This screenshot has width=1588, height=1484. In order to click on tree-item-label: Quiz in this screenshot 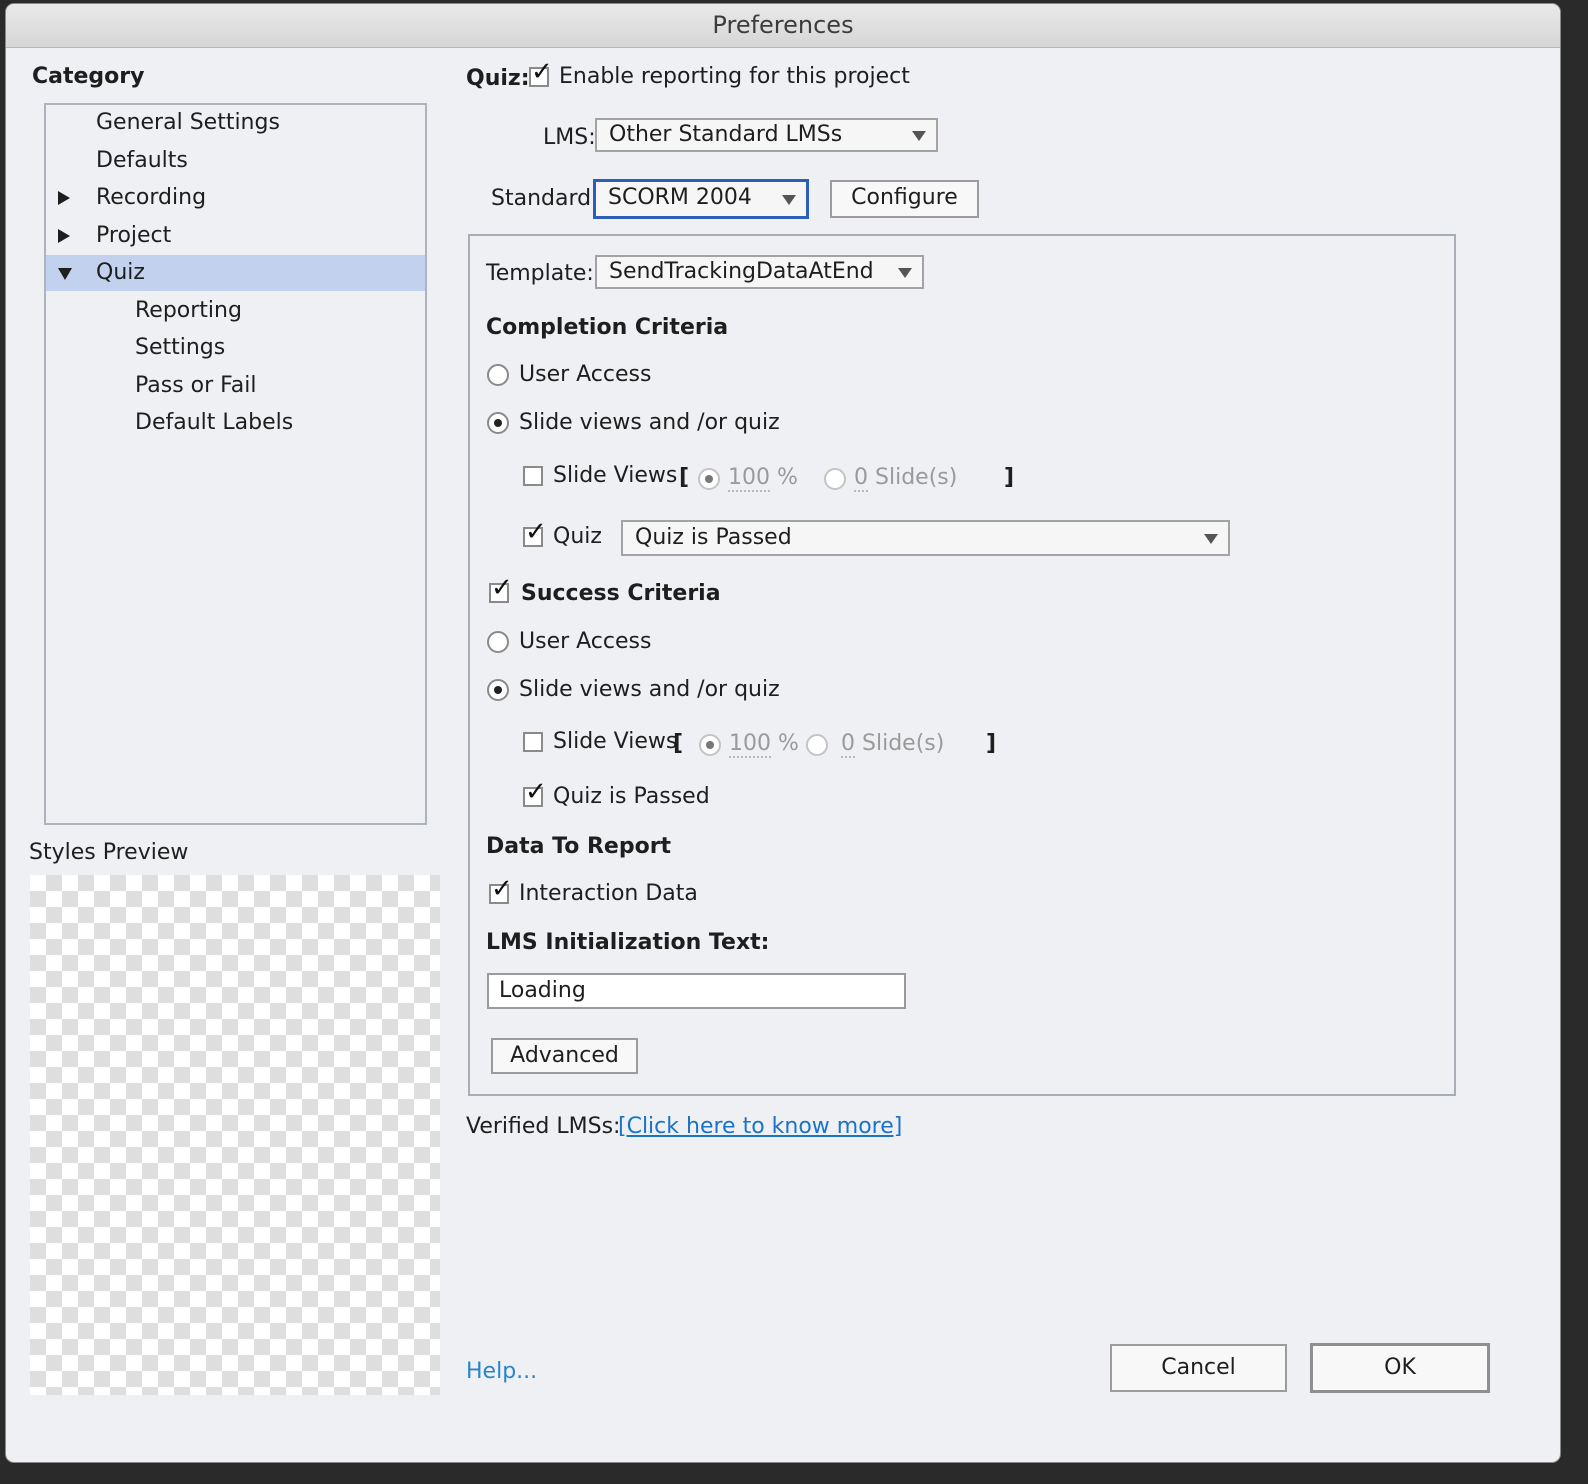, I will do `click(120, 272)`.